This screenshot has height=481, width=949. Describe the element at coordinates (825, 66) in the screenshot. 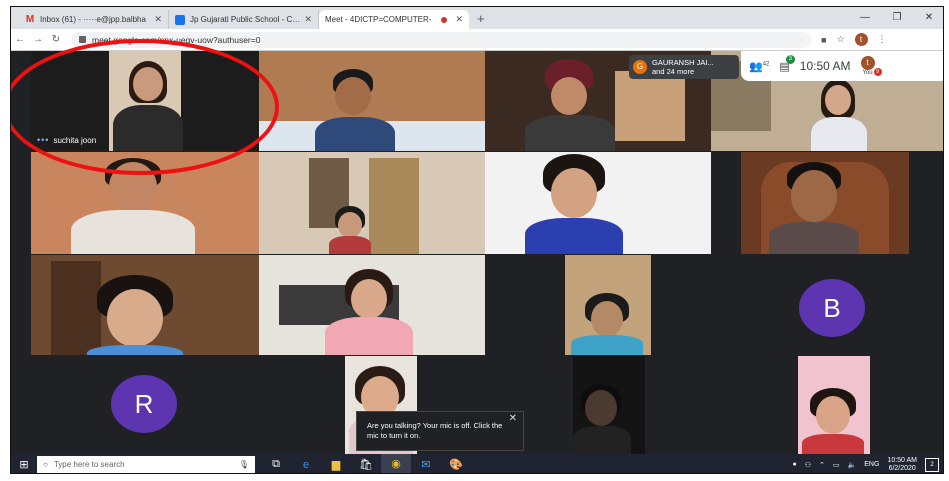

I see `meet-clock: 10:50 AM` at that location.